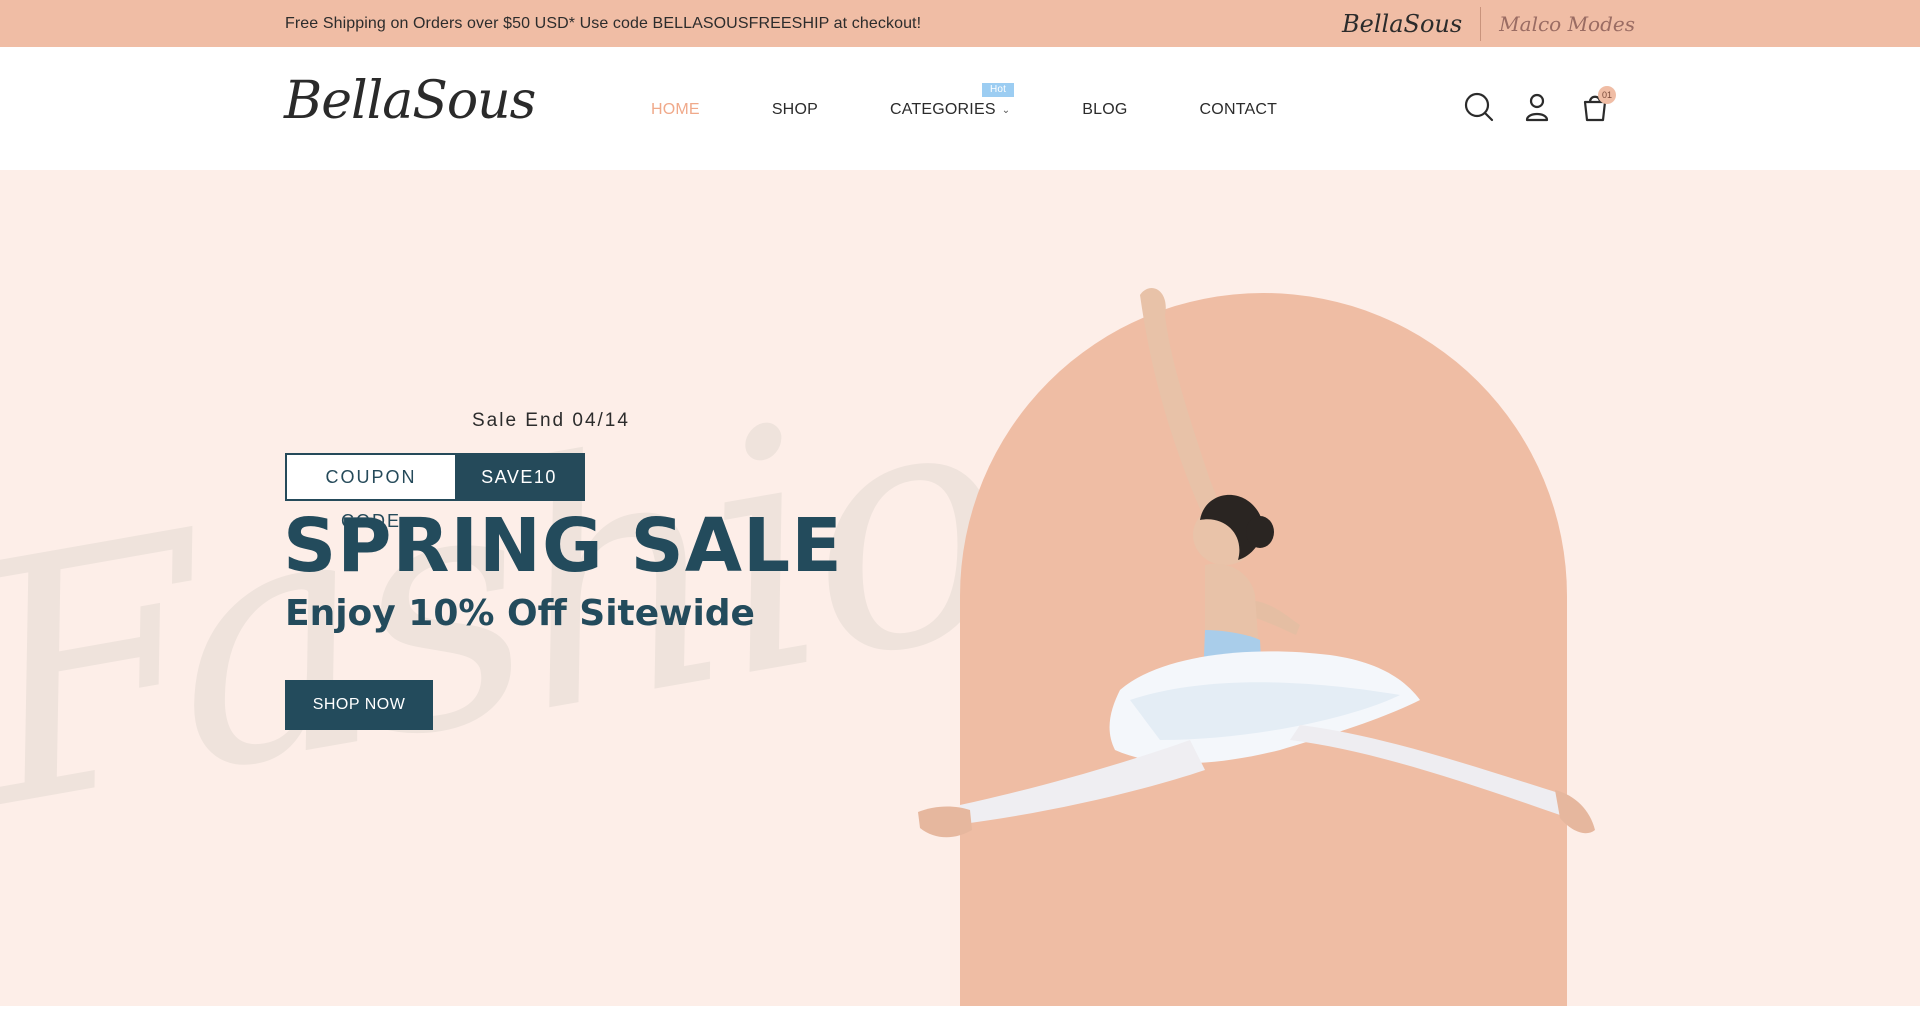 The image size is (1920, 1031). What do you see at coordinates (519, 477) in the screenshot?
I see `coupon-code: SAVE10` at bounding box center [519, 477].